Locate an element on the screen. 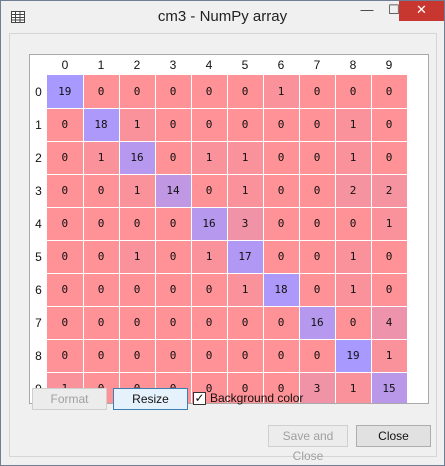  background-color-checkbox: ✓ is located at coordinates (199, 398).